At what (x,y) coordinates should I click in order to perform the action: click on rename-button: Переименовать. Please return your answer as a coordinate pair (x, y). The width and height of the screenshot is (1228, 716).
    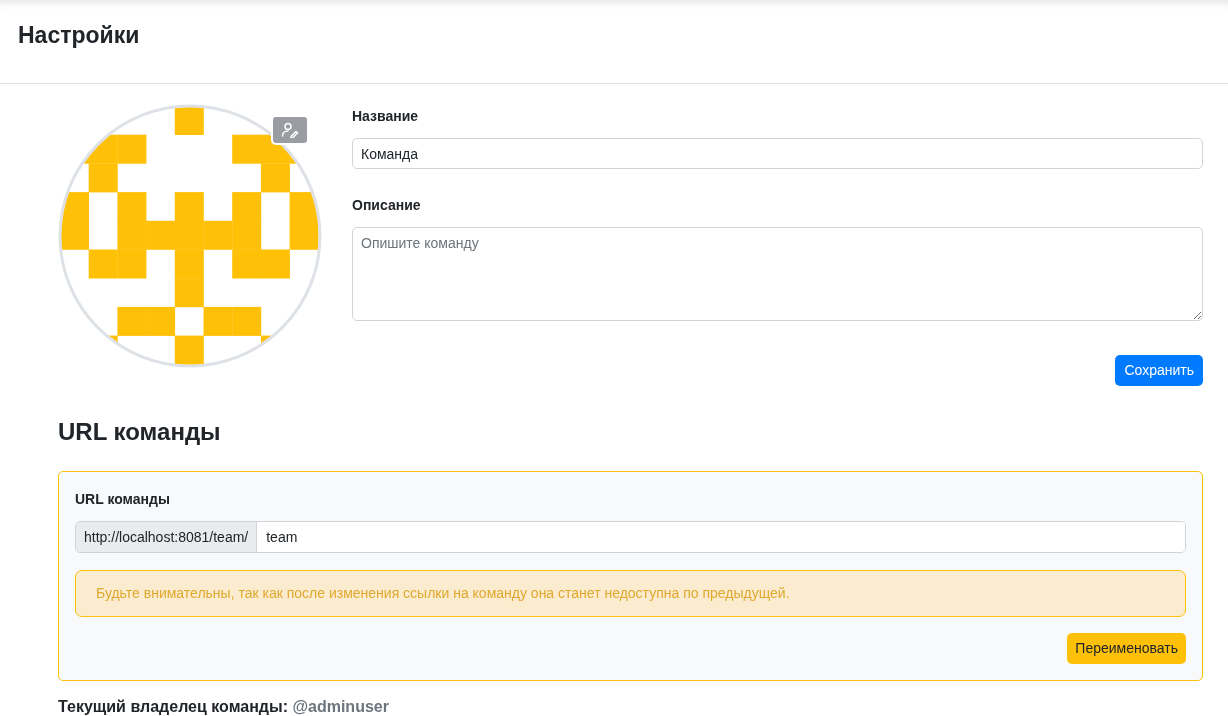
    Looking at the image, I should click on (1126, 648).